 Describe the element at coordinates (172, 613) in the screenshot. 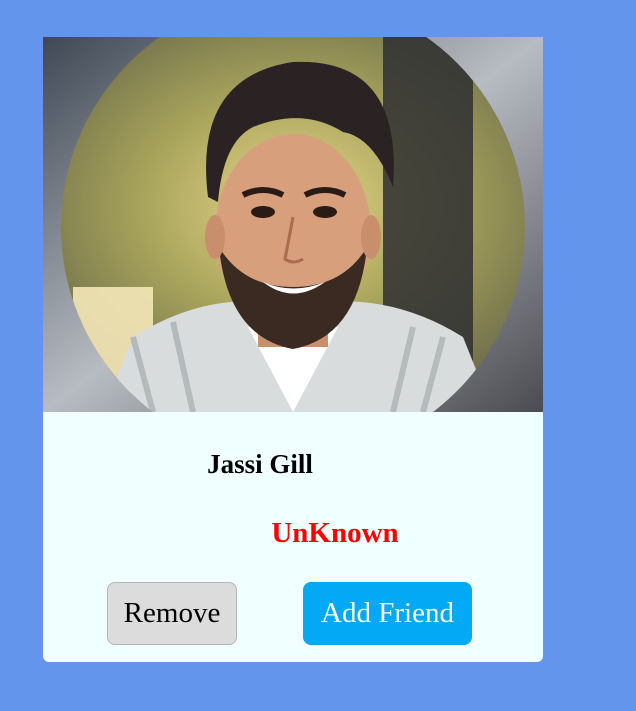

I see `remove-button: Remove` at that location.